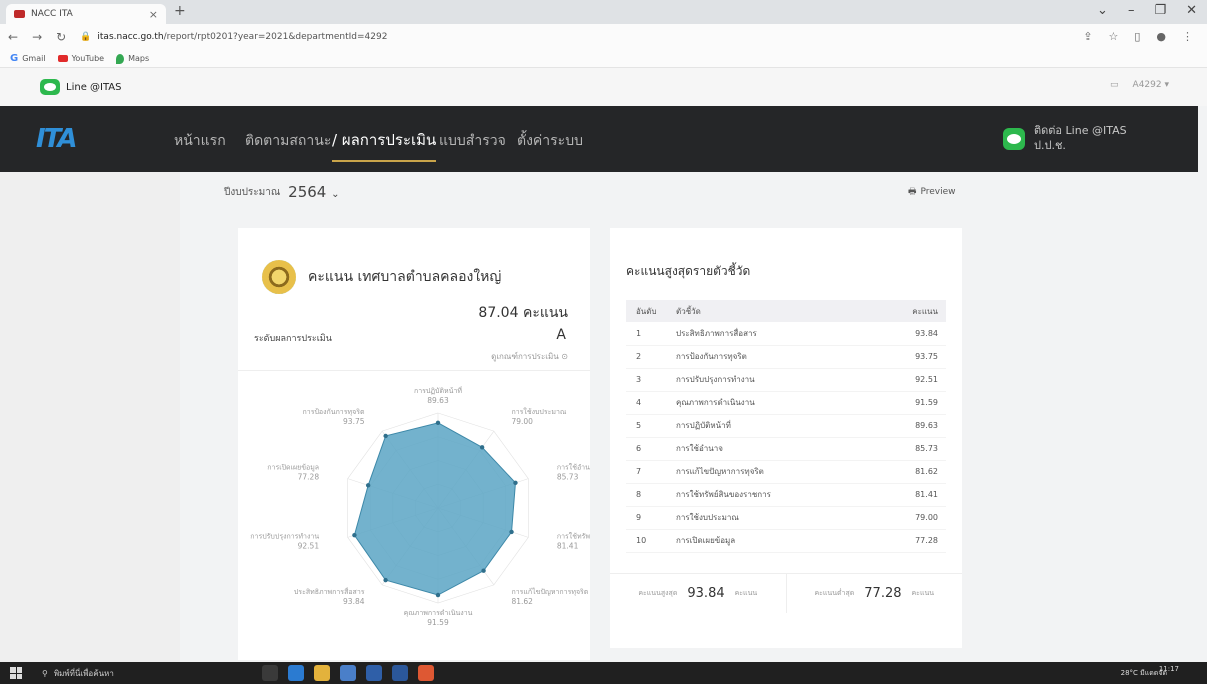 Image resolution: width=1207 pixels, height=684 pixels. I want to click on forward-button: →, so click(37, 37).